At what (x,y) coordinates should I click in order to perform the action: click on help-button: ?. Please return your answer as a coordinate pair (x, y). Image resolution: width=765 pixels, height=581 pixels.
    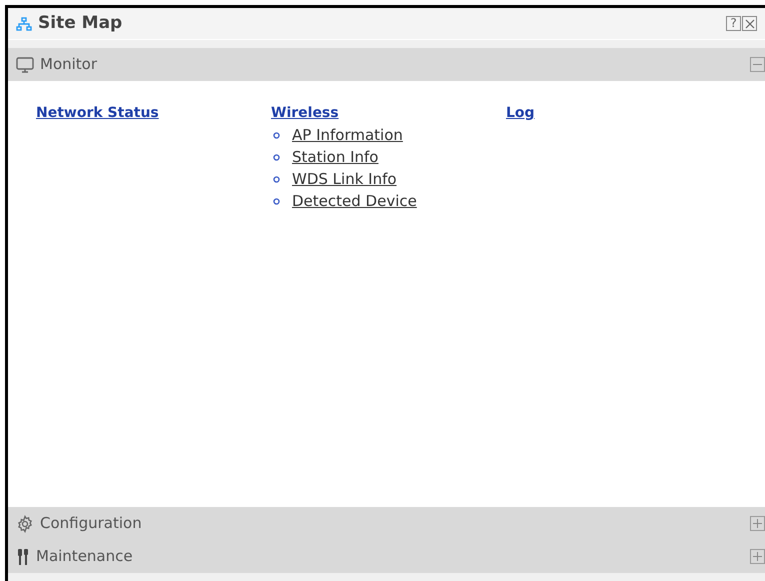
    Looking at the image, I should click on (733, 23).